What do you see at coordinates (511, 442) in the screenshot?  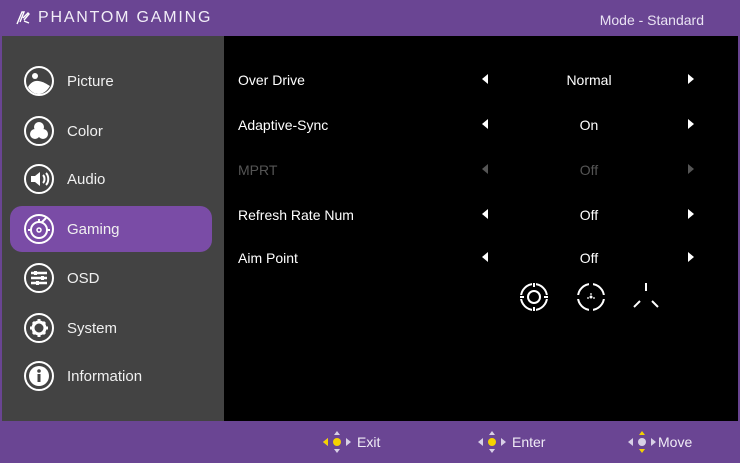 I see `hint-enter: Enter` at bounding box center [511, 442].